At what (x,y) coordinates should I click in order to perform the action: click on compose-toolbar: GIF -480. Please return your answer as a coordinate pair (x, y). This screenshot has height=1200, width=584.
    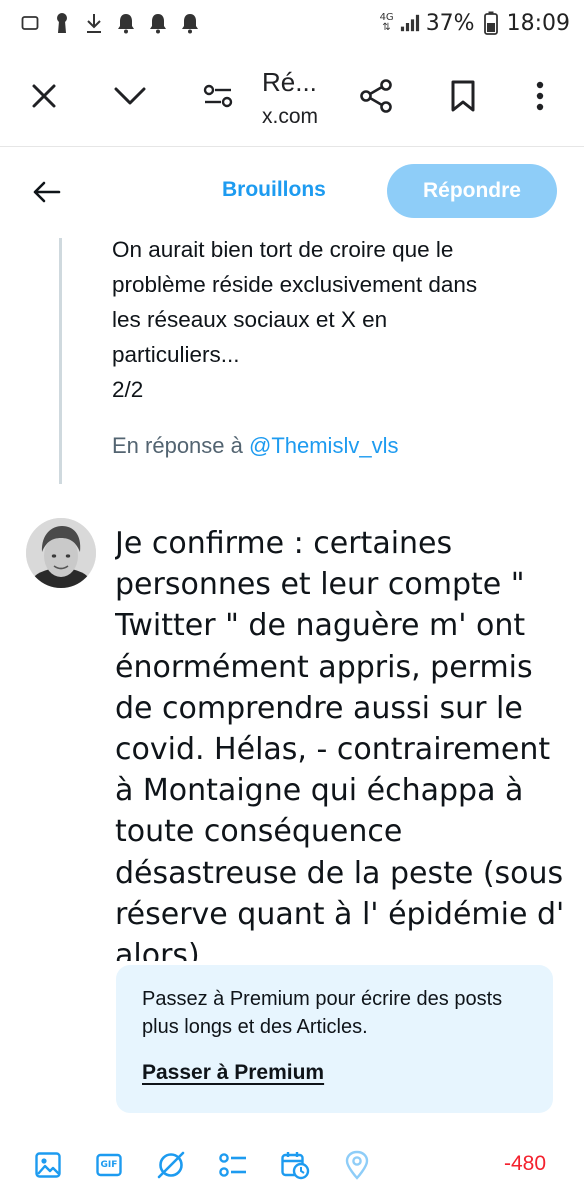
    Looking at the image, I should click on (292, 1166).